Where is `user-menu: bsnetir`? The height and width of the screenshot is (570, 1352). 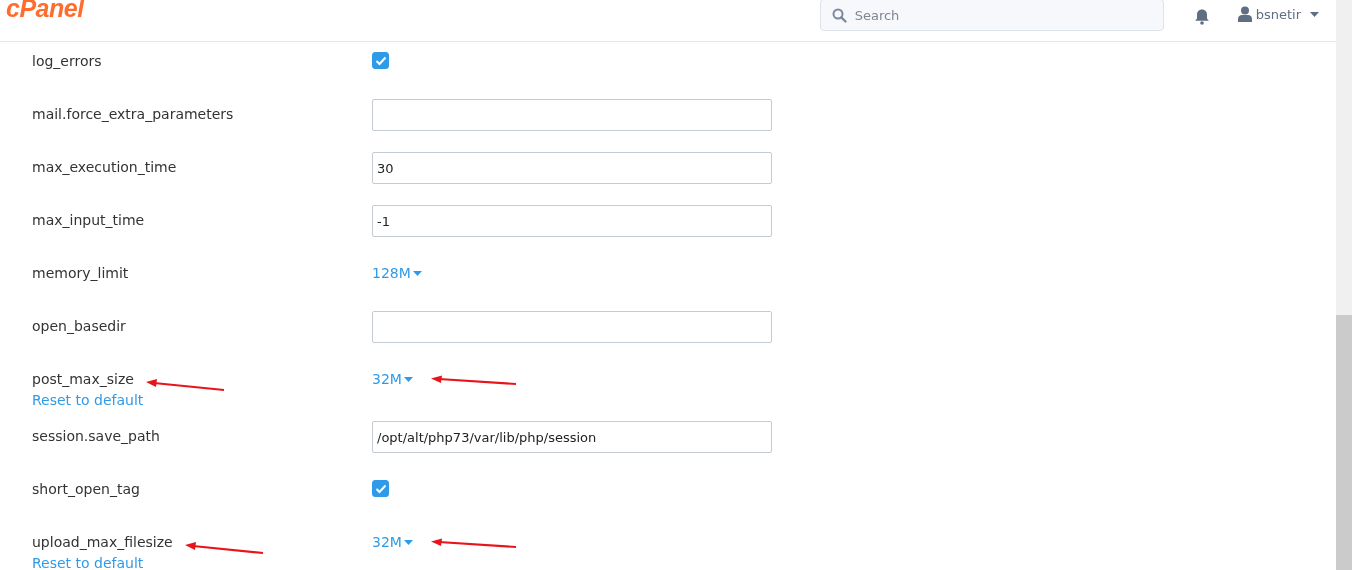
user-menu: bsnetir is located at coordinates (1278, 14).